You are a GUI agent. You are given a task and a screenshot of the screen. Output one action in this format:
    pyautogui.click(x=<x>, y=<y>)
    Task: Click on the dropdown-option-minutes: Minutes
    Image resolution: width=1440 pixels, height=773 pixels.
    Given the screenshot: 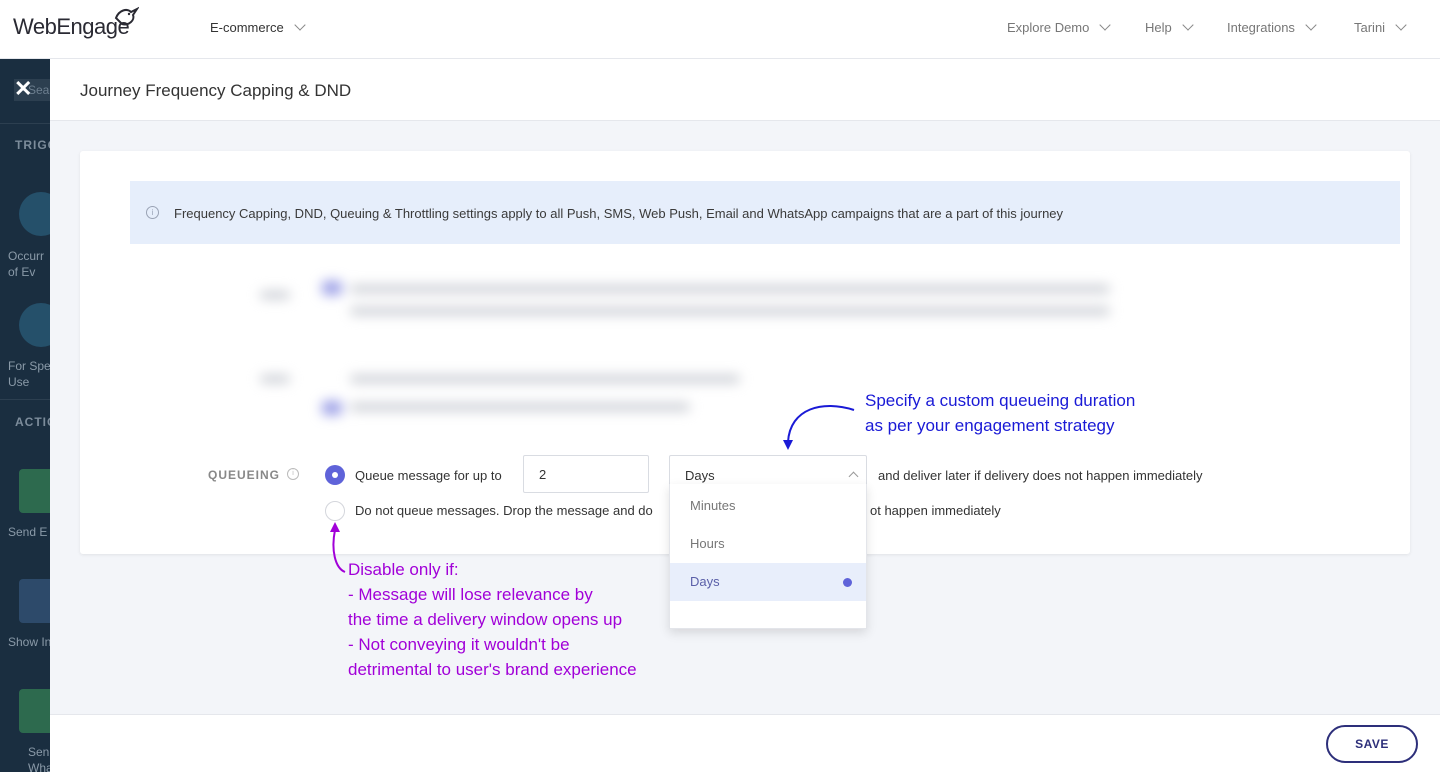 What is the action you would take?
    pyautogui.click(x=768, y=506)
    